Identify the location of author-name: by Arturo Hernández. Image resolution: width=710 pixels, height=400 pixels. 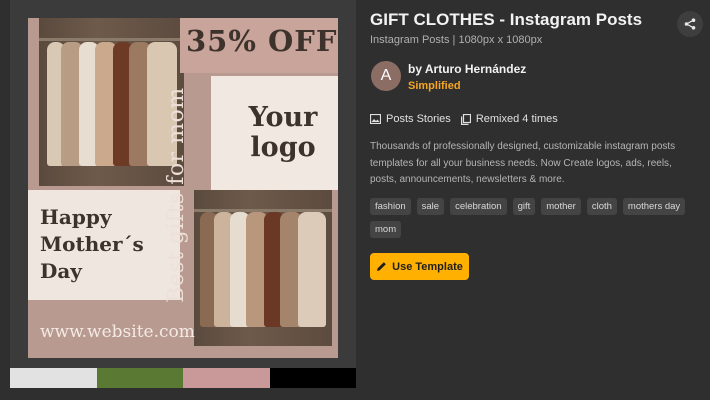
(467, 69).